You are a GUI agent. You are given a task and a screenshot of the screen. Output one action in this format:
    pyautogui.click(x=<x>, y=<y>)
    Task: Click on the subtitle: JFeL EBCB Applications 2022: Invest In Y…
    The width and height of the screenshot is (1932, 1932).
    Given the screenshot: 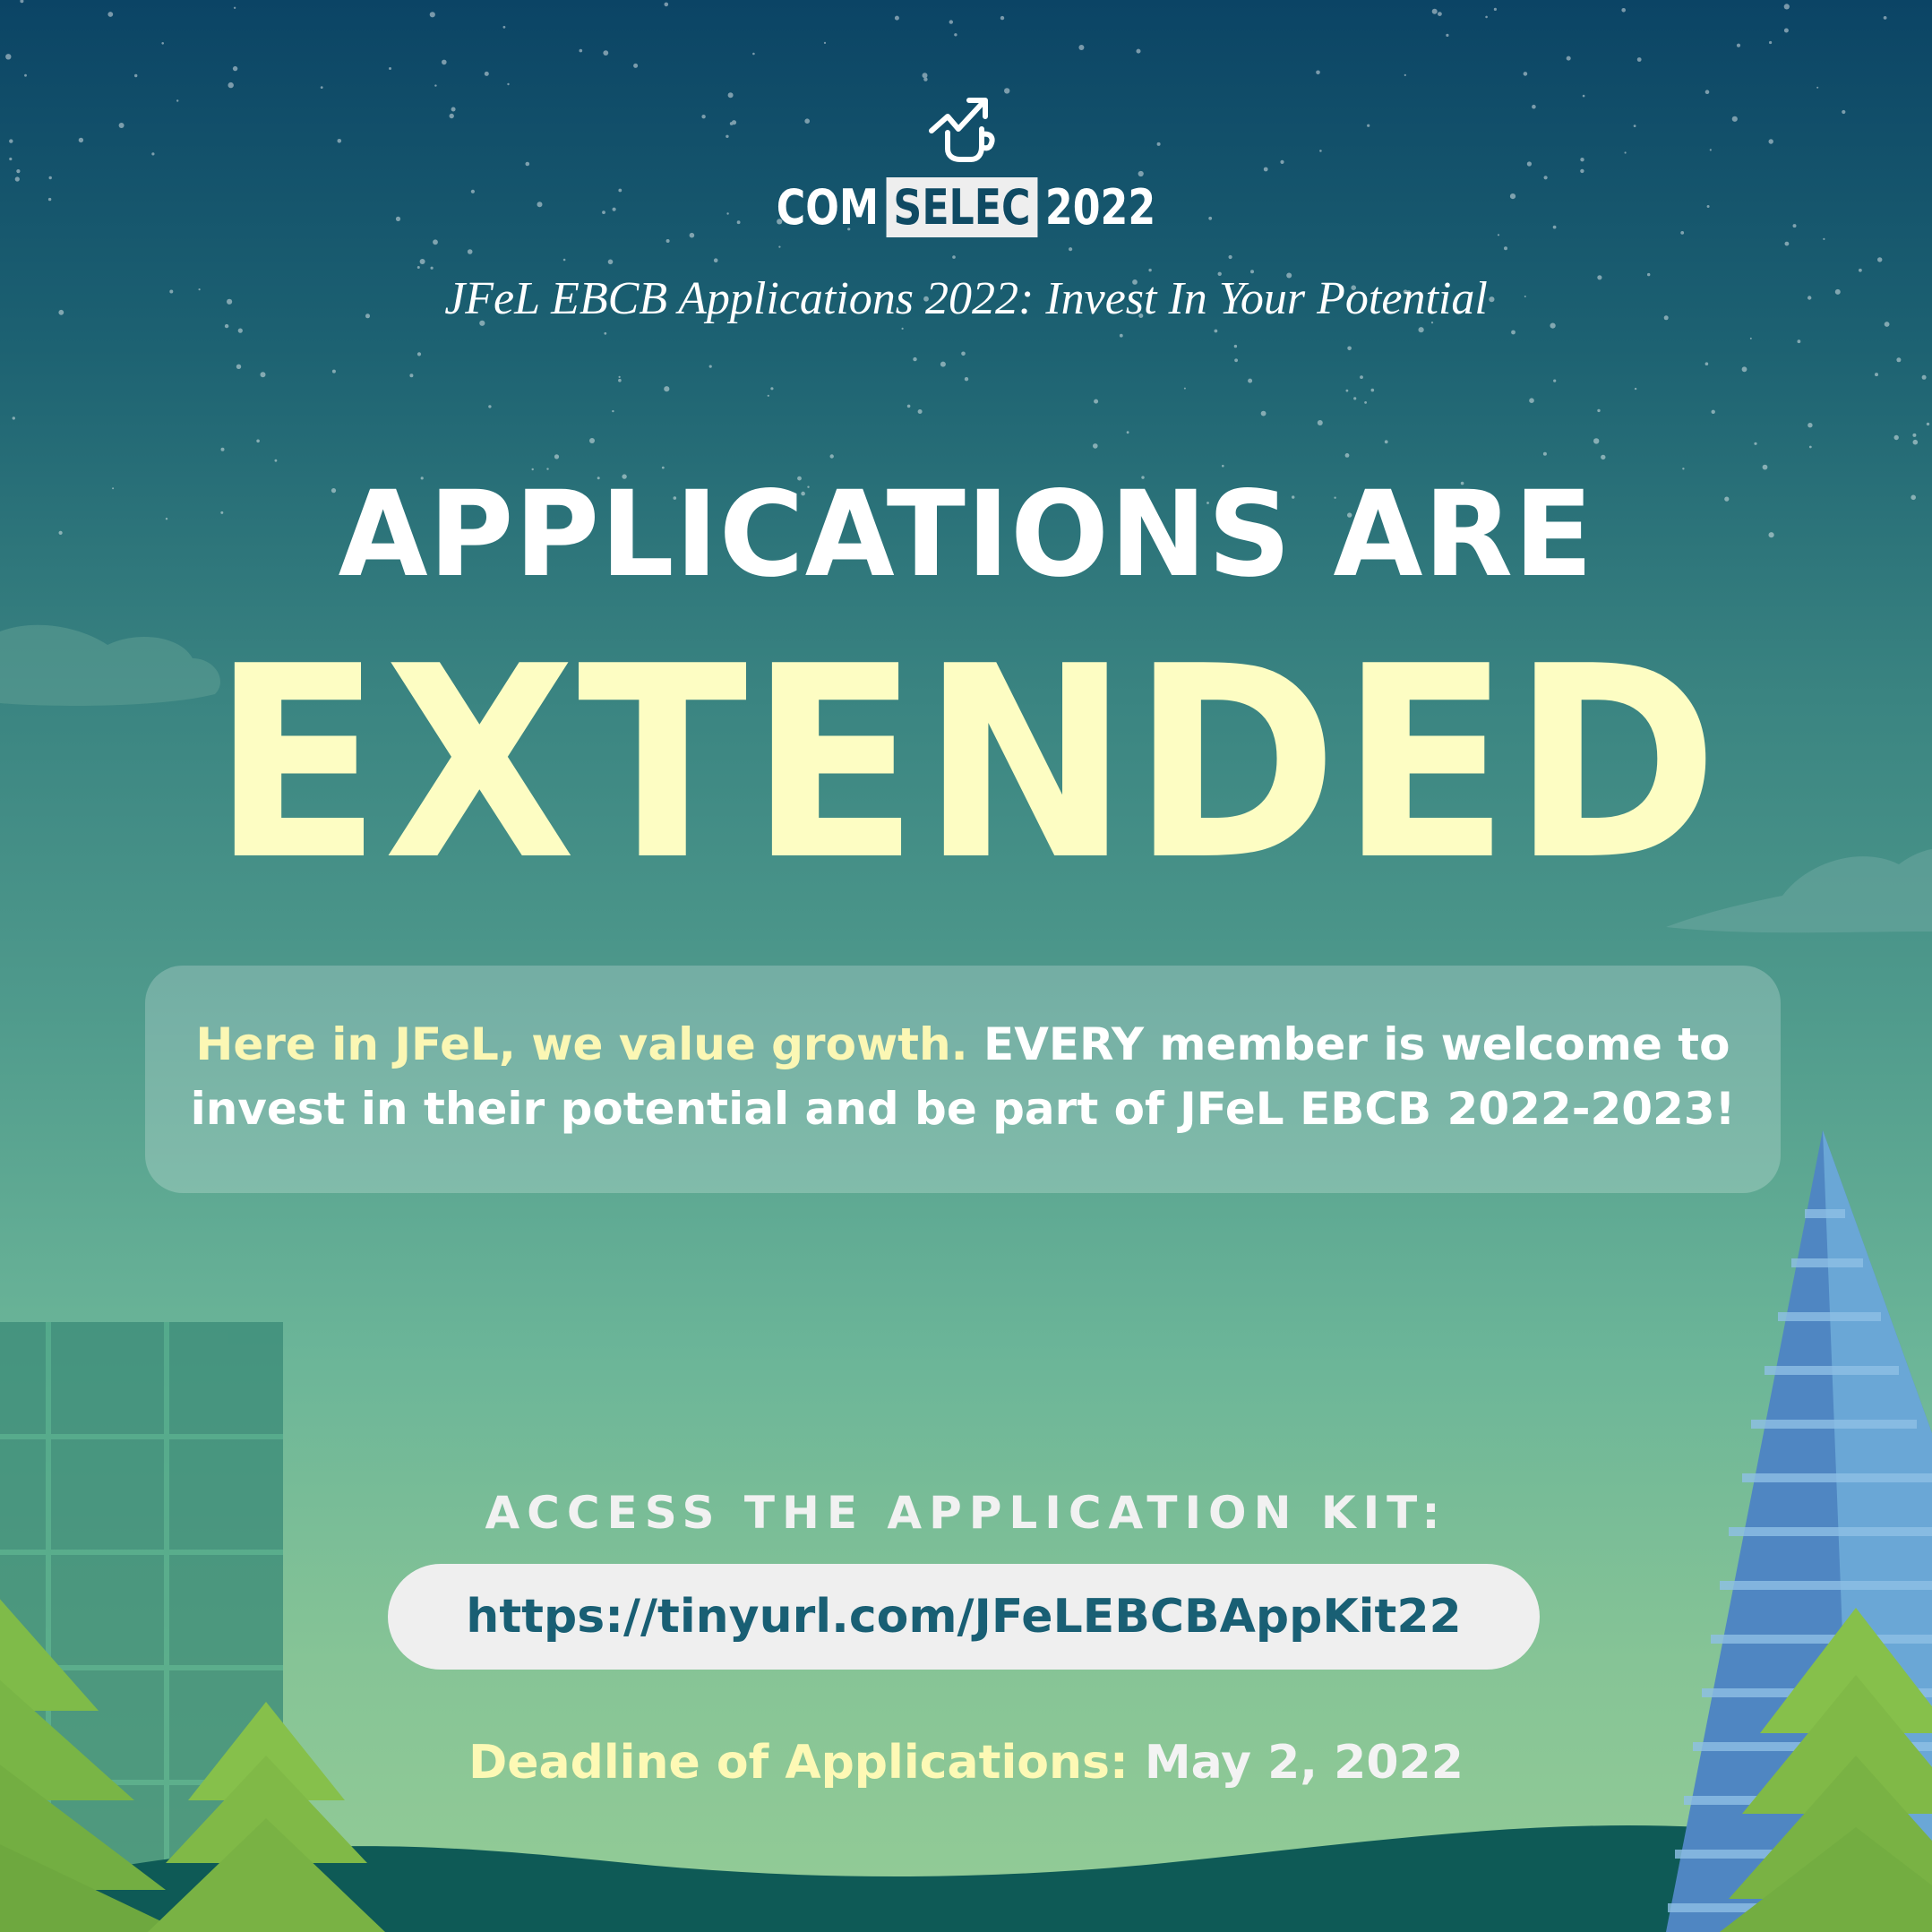 What is the action you would take?
    pyautogui.click(x=966, y=298)
    